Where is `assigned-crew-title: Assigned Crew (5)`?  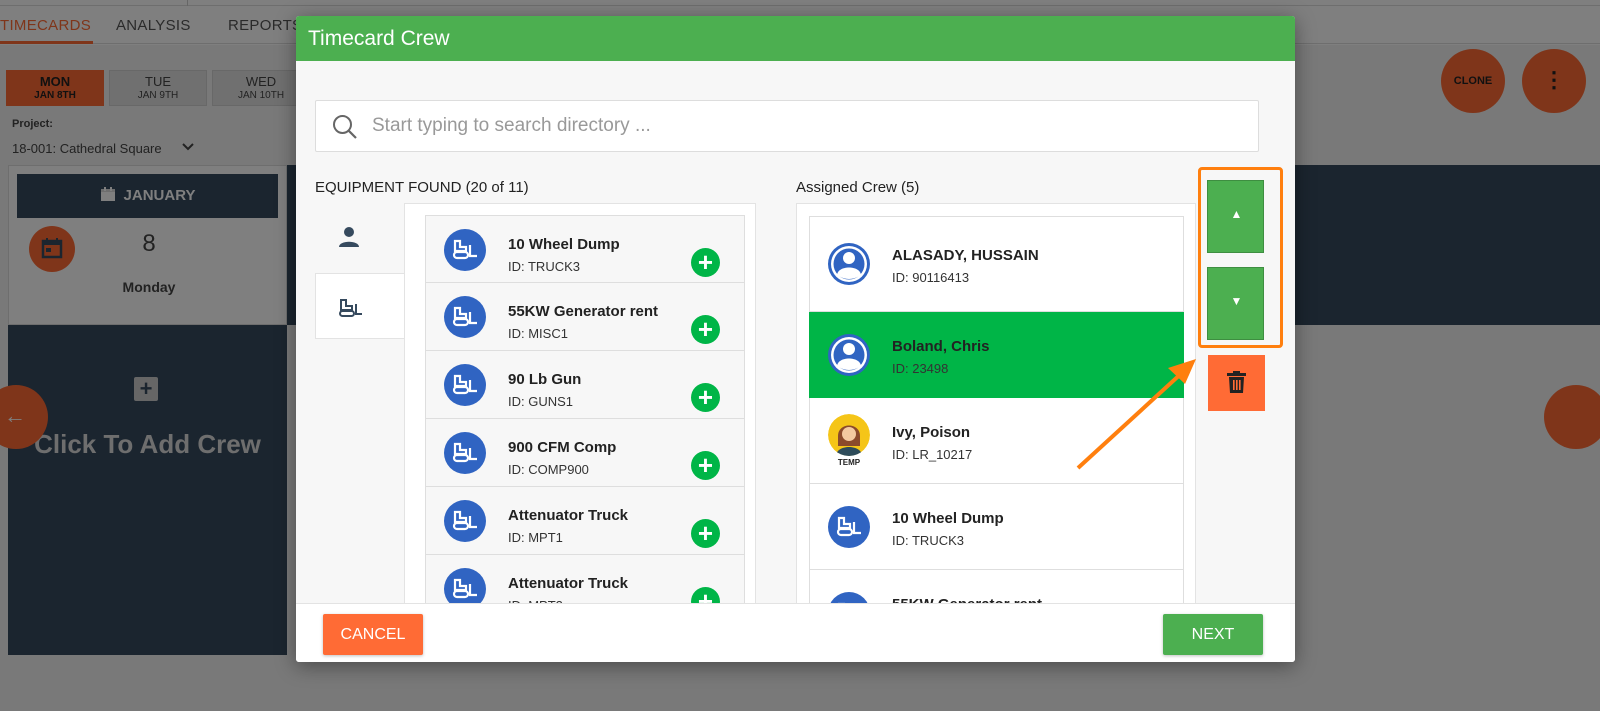
assigned-crew-title: Assigned Crew (5) is located at coordinates (858, 187).